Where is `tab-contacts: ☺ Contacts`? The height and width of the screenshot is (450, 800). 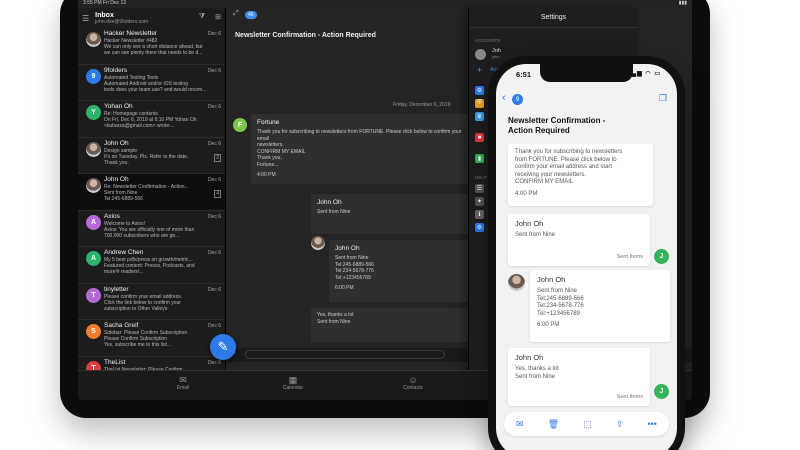
tab-contacts: ☺ Contacts is located at coordinates (413, 383).